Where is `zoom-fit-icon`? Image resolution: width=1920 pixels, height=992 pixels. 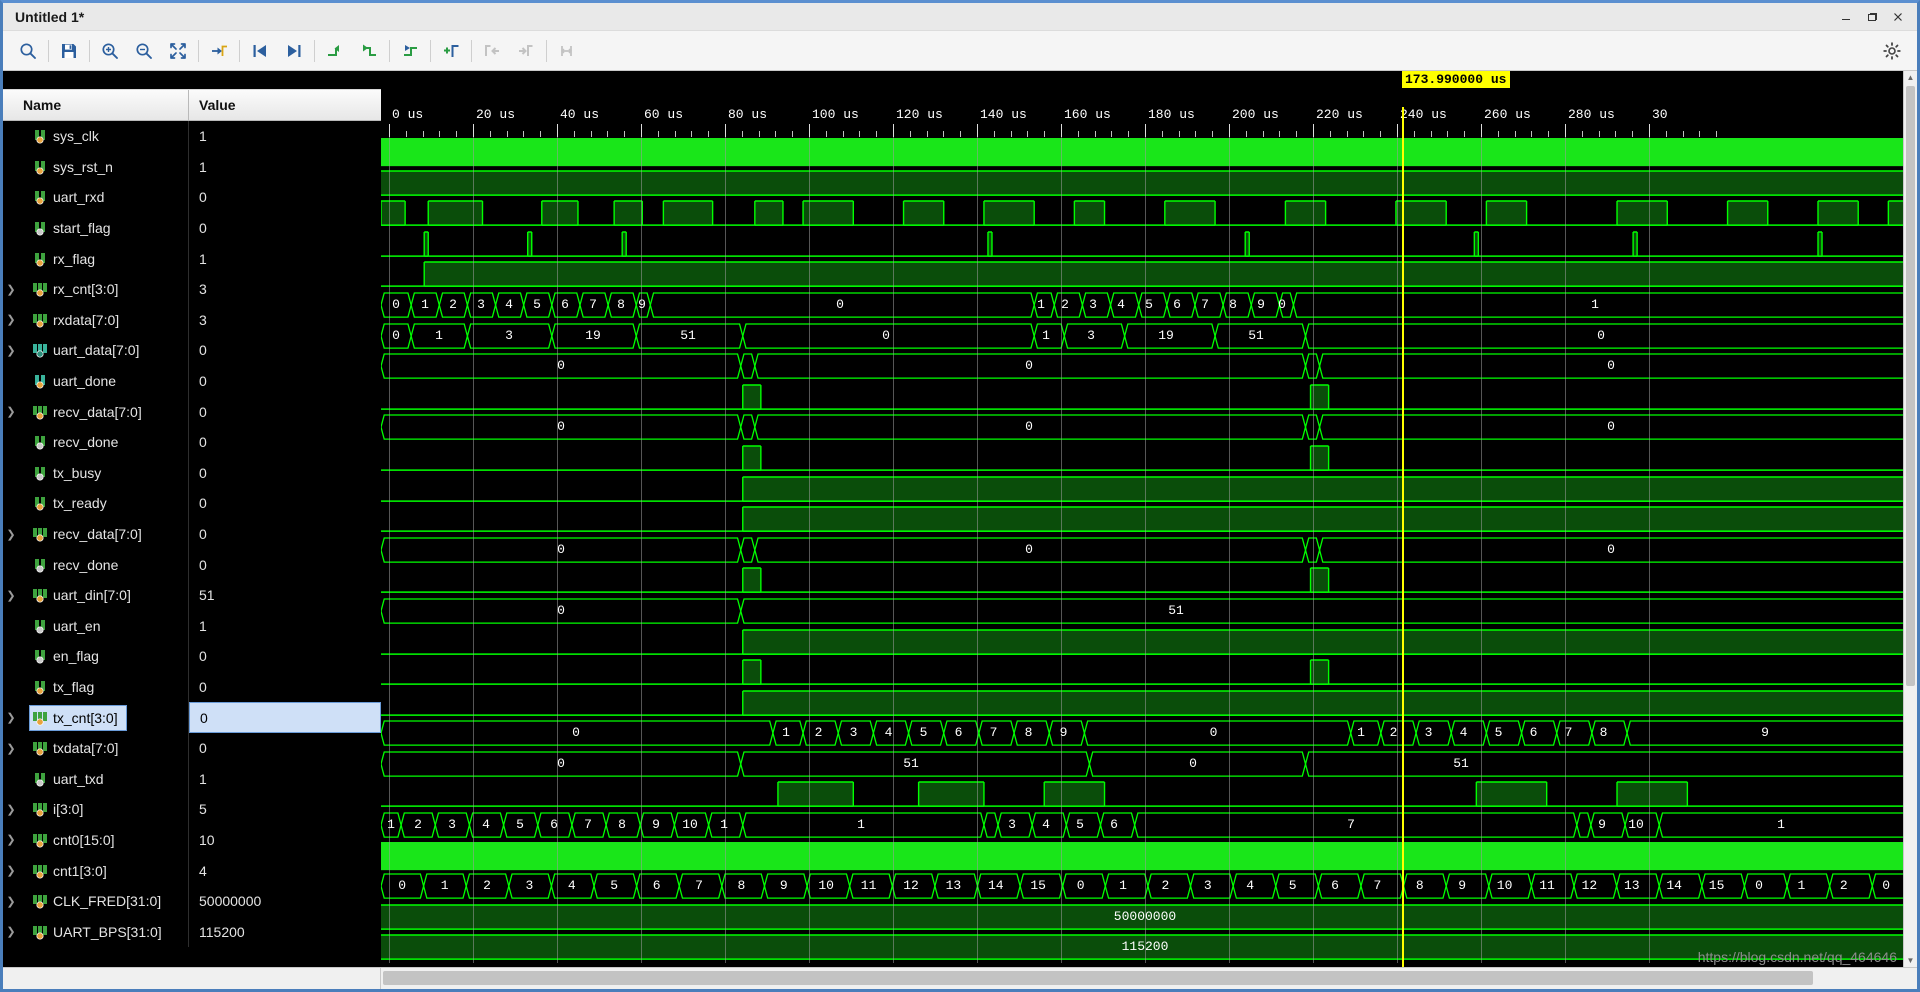
zoom-fit-icon is located at coordinates (178, 51).